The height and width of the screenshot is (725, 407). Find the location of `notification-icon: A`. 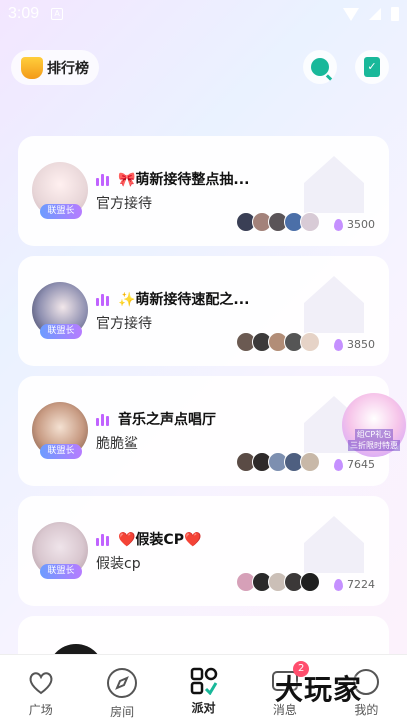

notification-icon: A is located at coordinates (57, 14).